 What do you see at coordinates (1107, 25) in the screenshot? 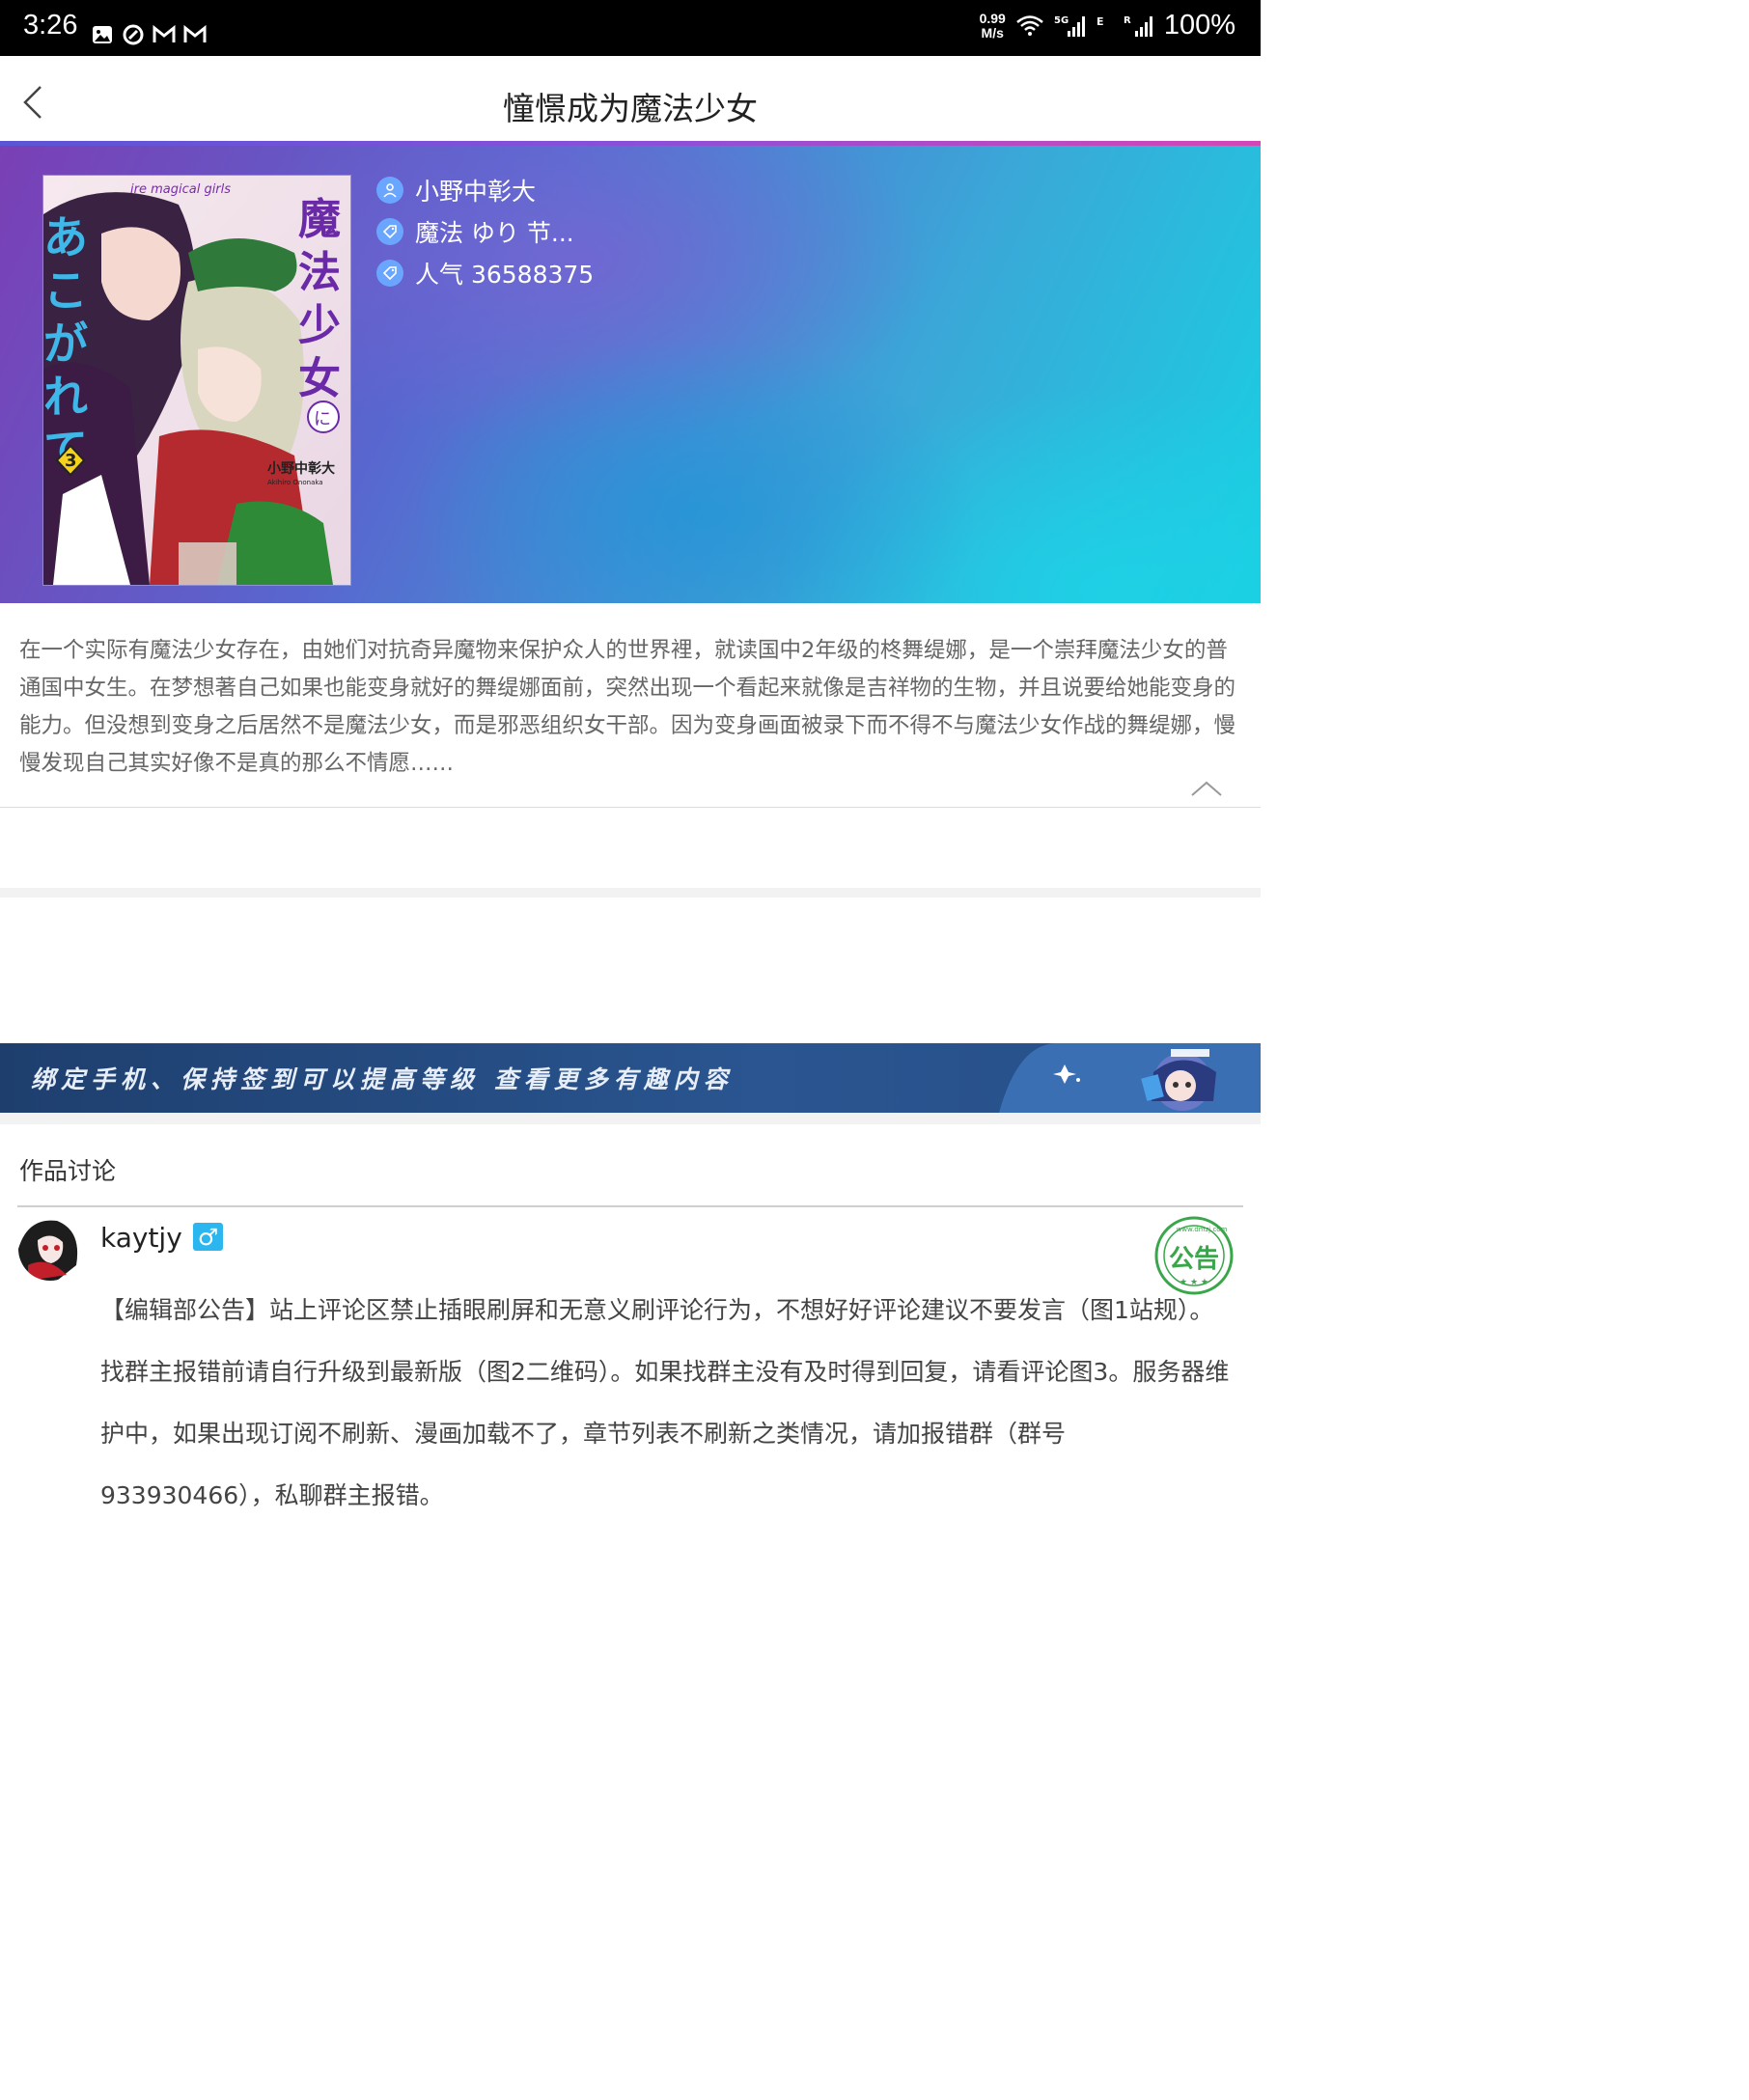
I see `status-right: 0.99 M/s 5G E R 100%` at bounding box center [1107, 25].